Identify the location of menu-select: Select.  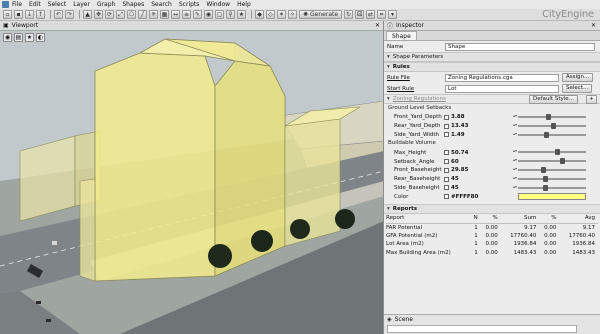
(57, 4).